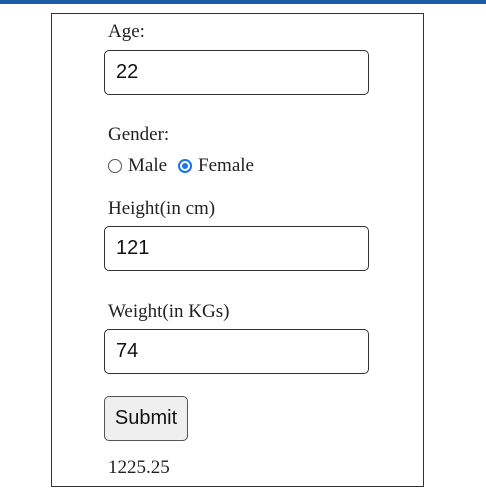  Describe the element at coordinates (139, 467) in the screenshot. I see `result-text: 1225.25` at that location.